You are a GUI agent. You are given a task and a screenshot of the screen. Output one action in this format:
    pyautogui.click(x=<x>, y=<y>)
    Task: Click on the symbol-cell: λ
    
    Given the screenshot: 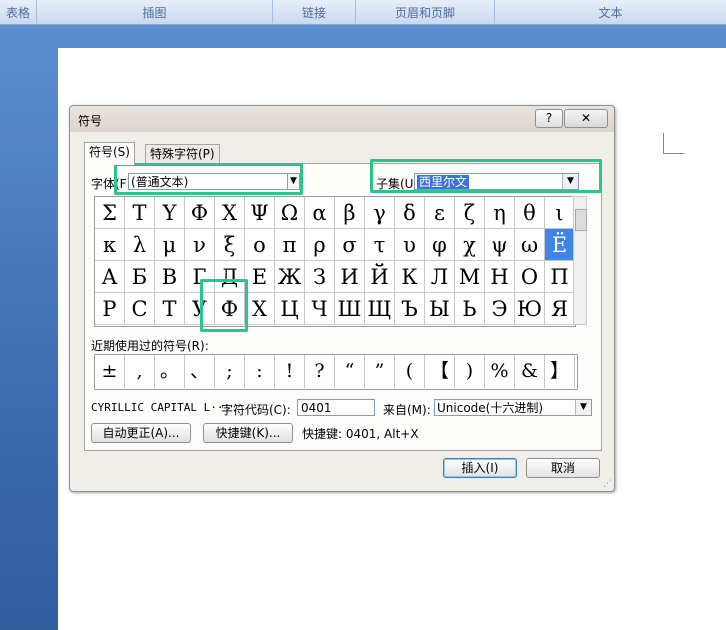 What is the action you would take?
    pyautogui.click(x=140, y=245)
    